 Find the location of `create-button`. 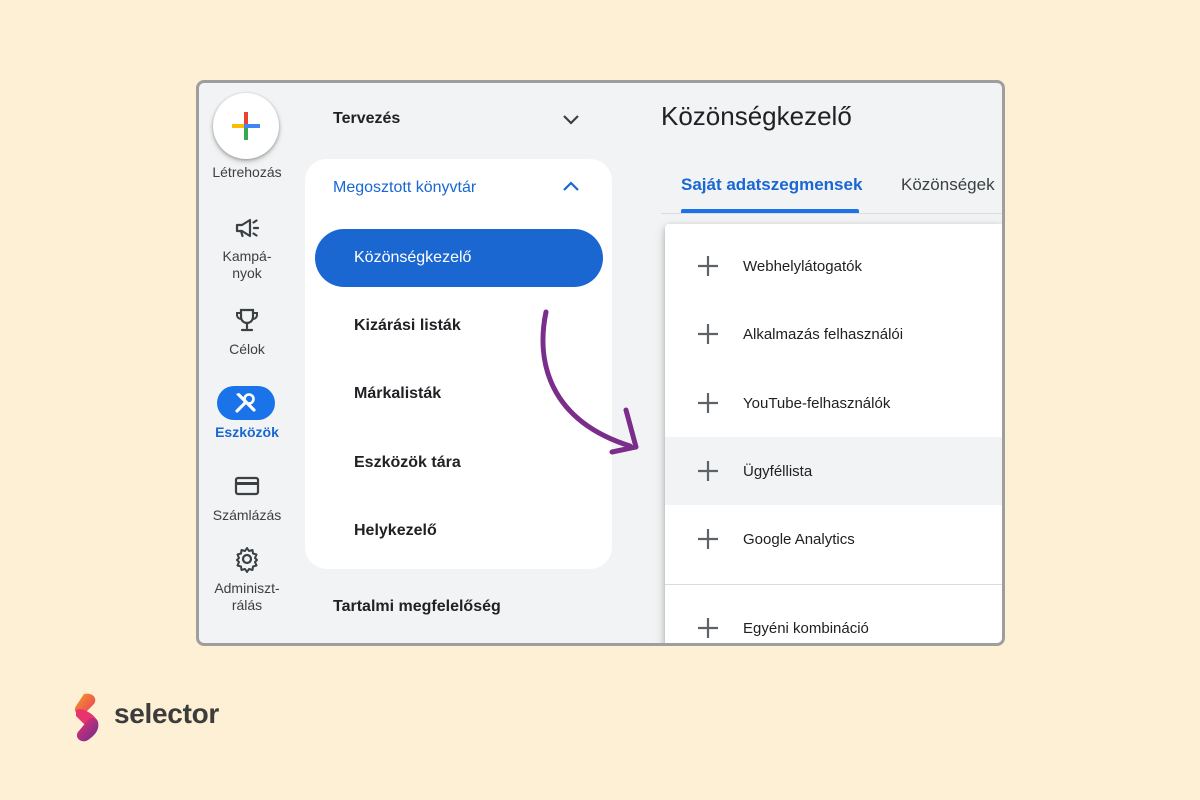

create-button is located at coordinates (246, 126).